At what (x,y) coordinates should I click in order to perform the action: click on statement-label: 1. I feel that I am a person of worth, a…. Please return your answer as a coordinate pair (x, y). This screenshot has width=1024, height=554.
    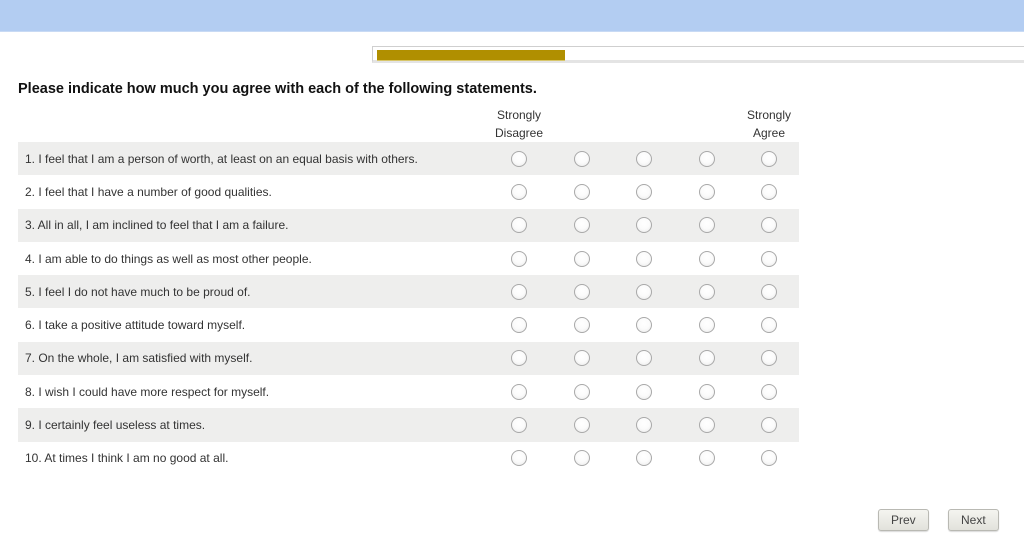
    Looking at the image, I should click on (221, 158).